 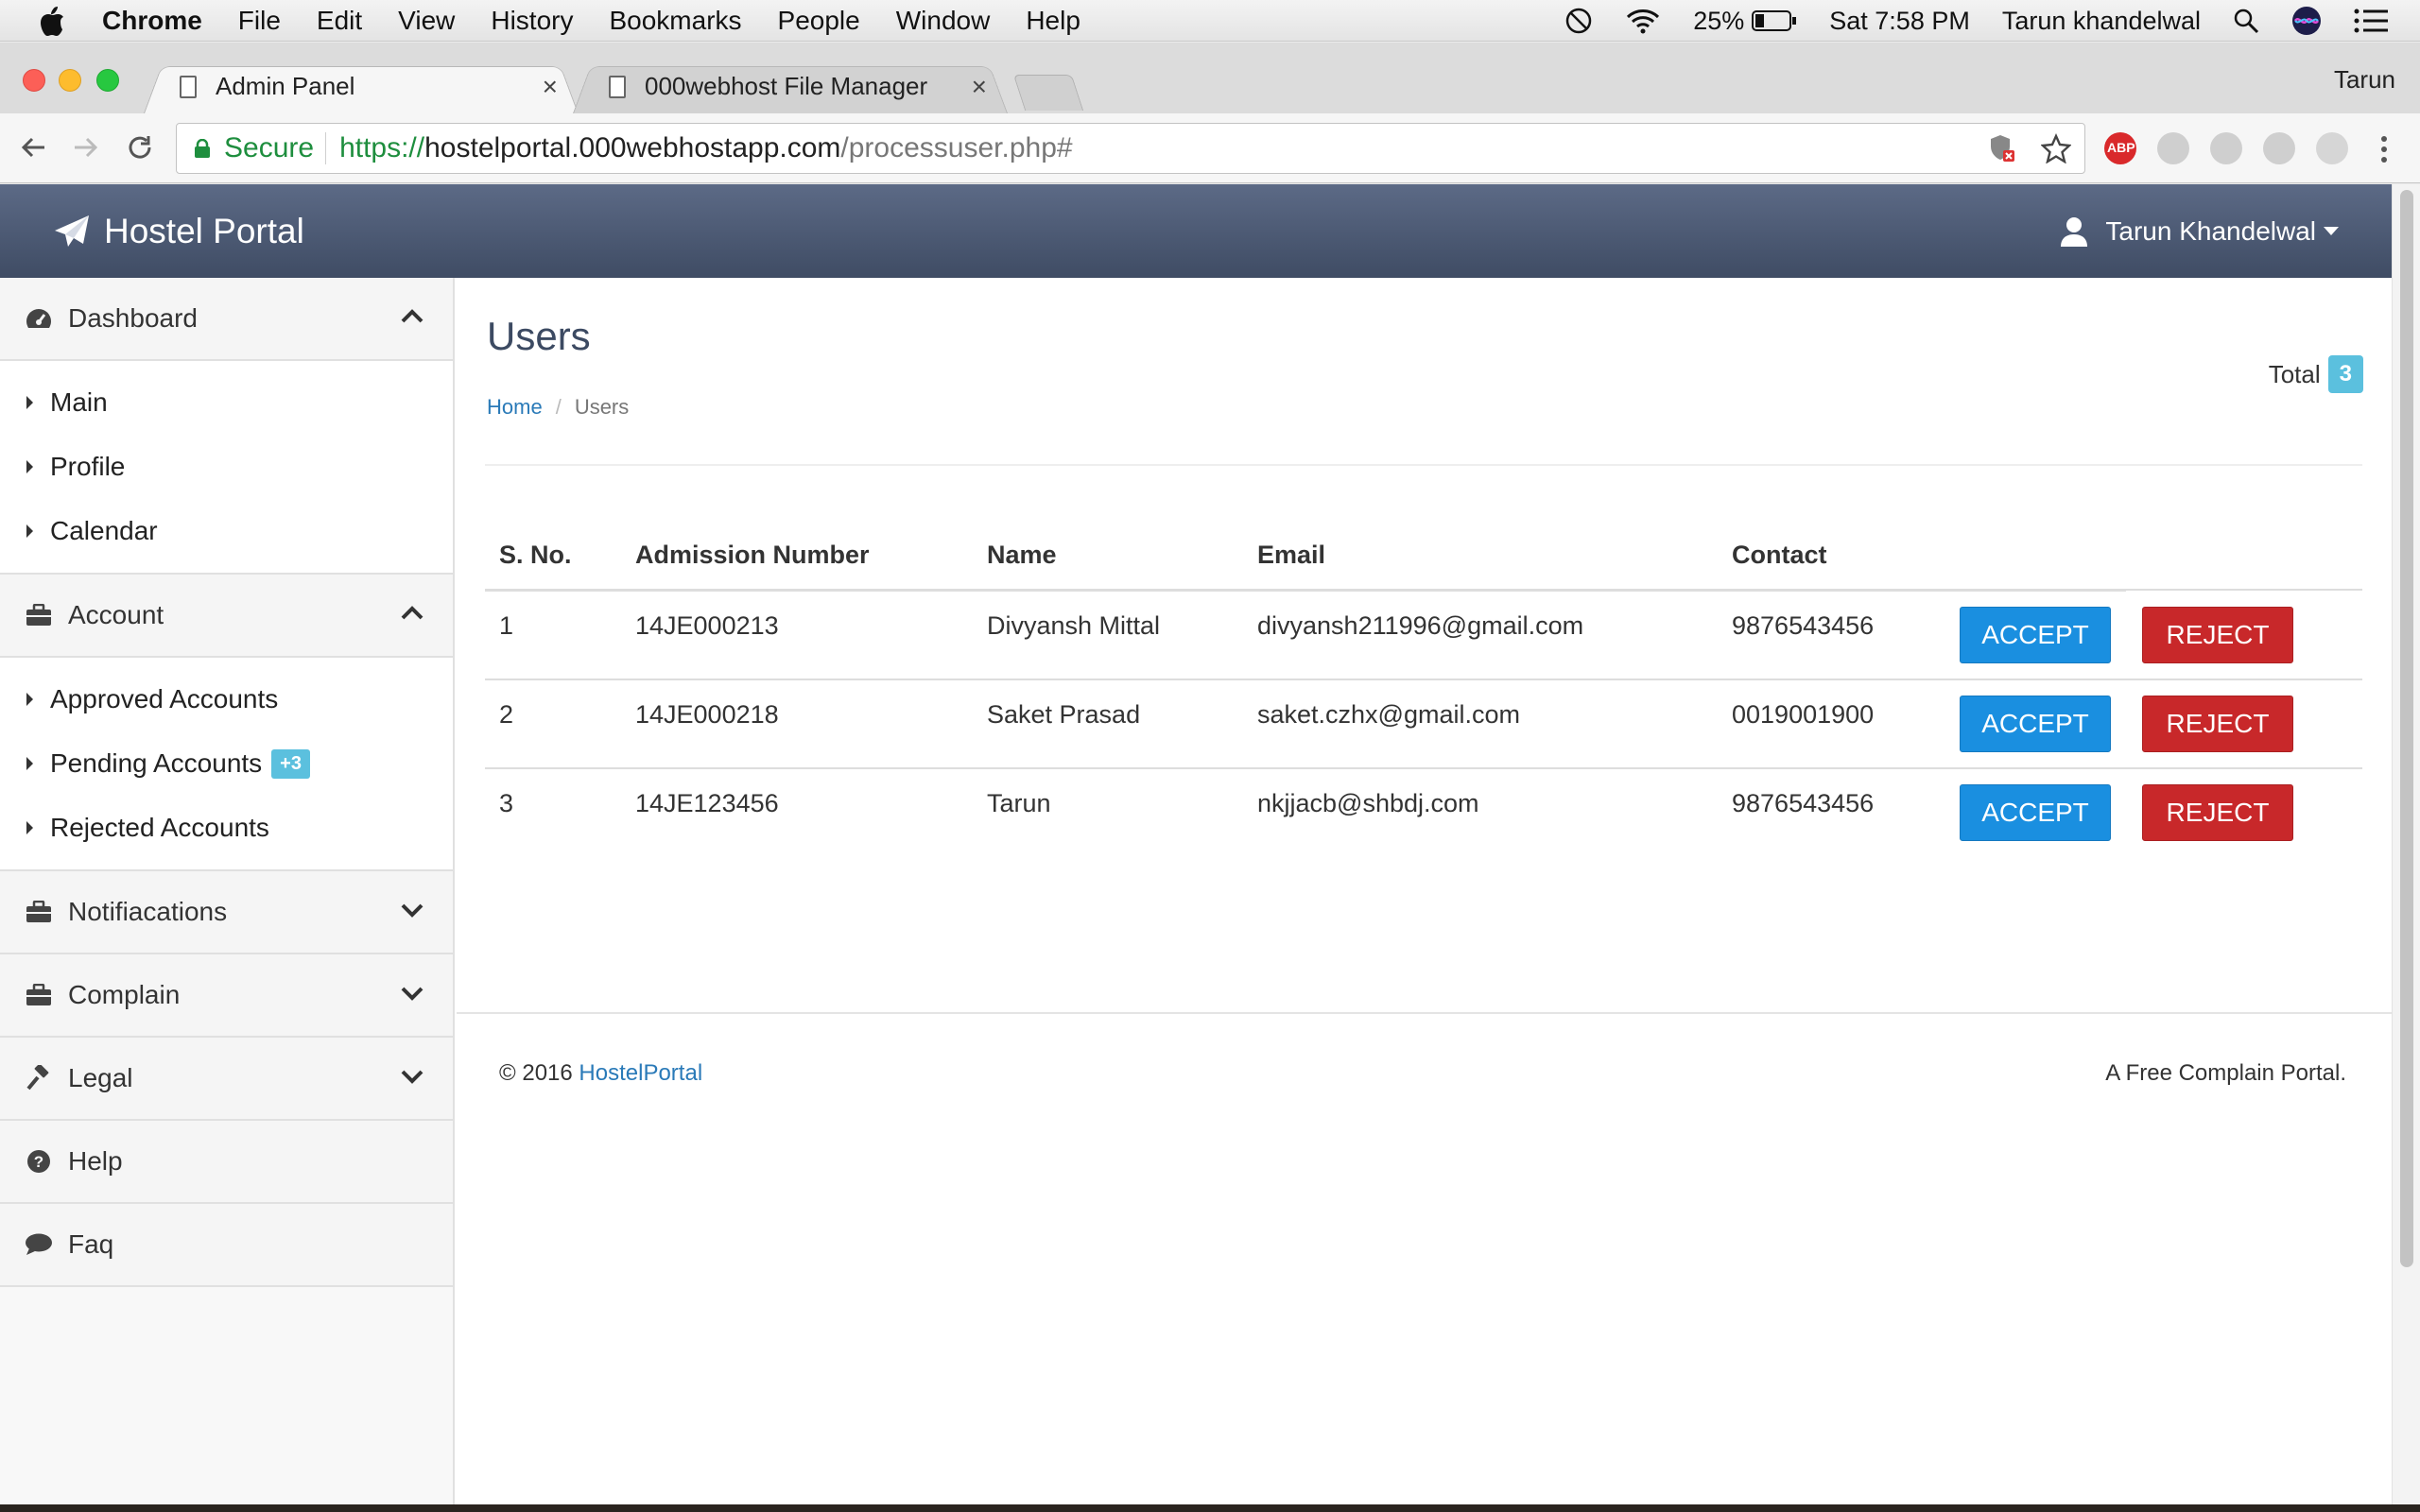 I want to click on sidebar-section-legal: Legal, so click(x=226, y=1079).